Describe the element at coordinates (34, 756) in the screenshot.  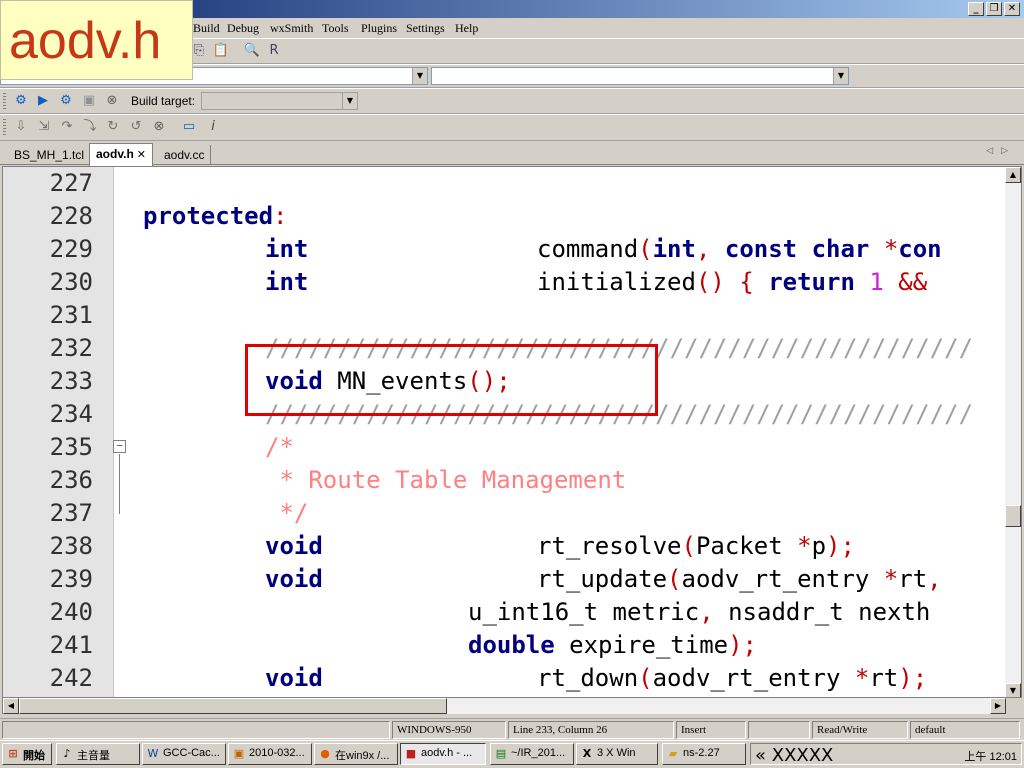
I see `start-label: 開始` at that location.